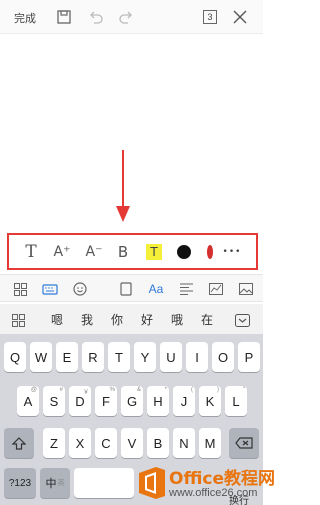 Image resolution: width=320 pixels, height=505 pixels. Describe the element at coordinates (197, 357) in the screenshot. I see `key-i: I` at that location.